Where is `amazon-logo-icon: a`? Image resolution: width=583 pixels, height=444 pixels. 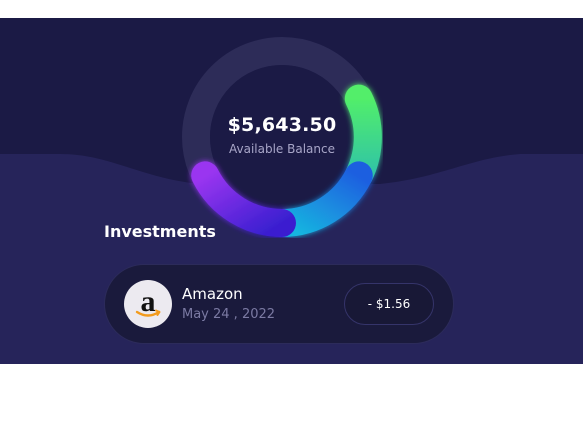
amazon-logo-icon: a is located at coordinates (148, 304).